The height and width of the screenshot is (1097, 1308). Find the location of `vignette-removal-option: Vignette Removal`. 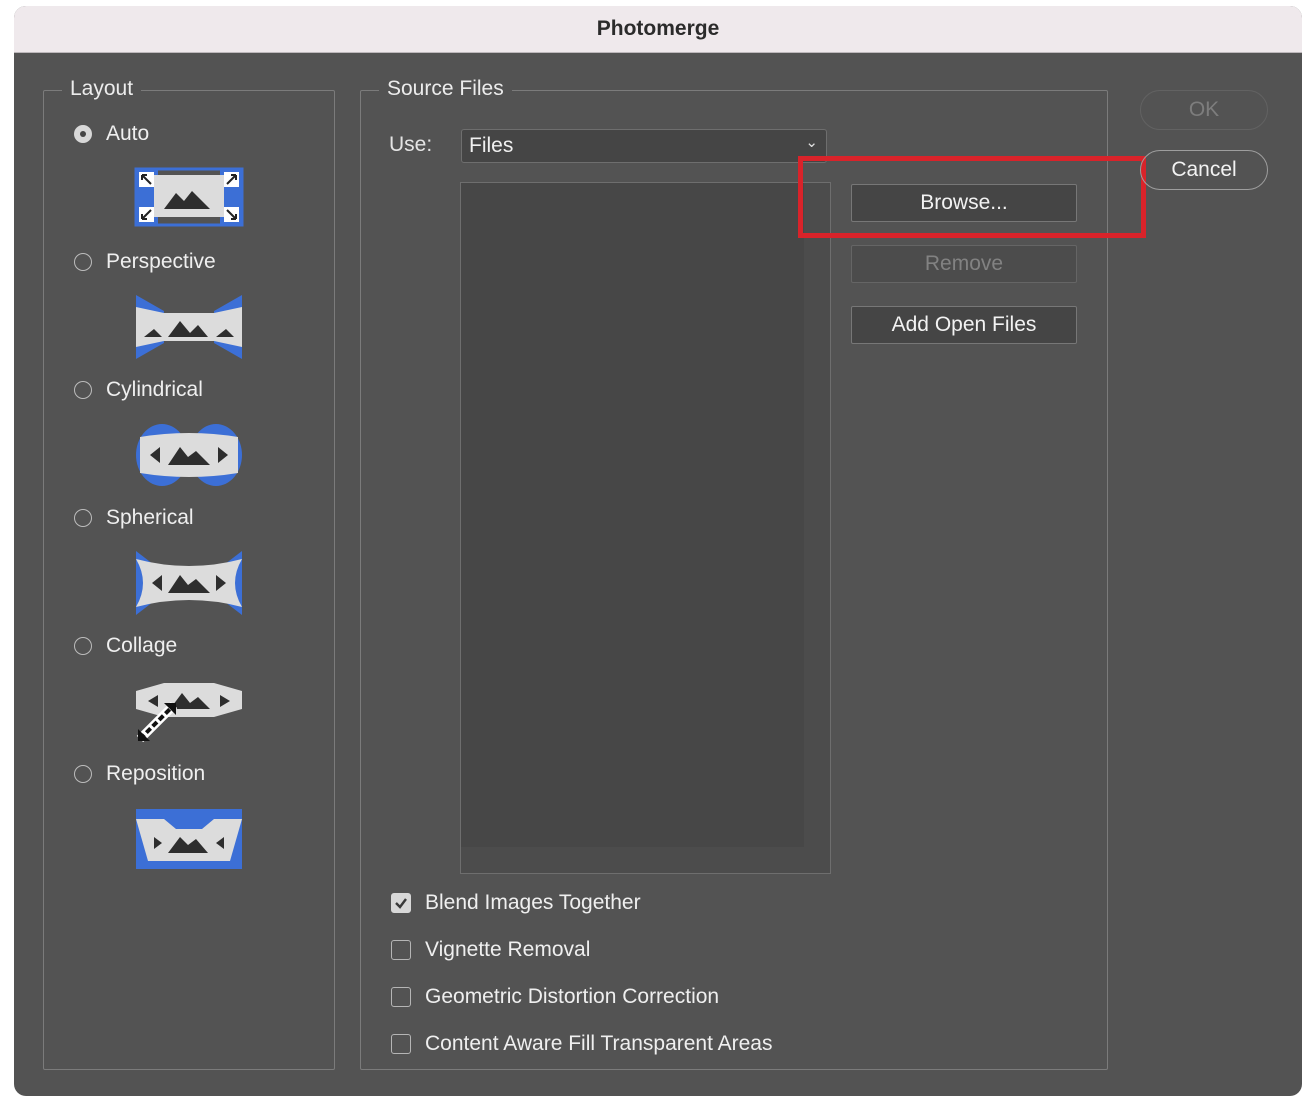

vignette-removal-option: Vignette Removal is located at coordinates (490, 950).